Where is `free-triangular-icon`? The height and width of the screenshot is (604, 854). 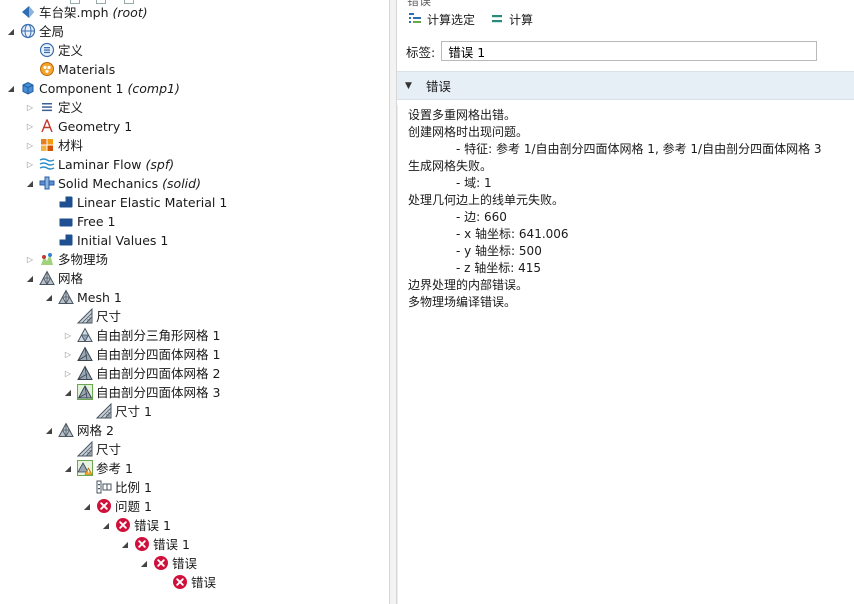 free-triangular-icon is located at coordinates (85, 335).